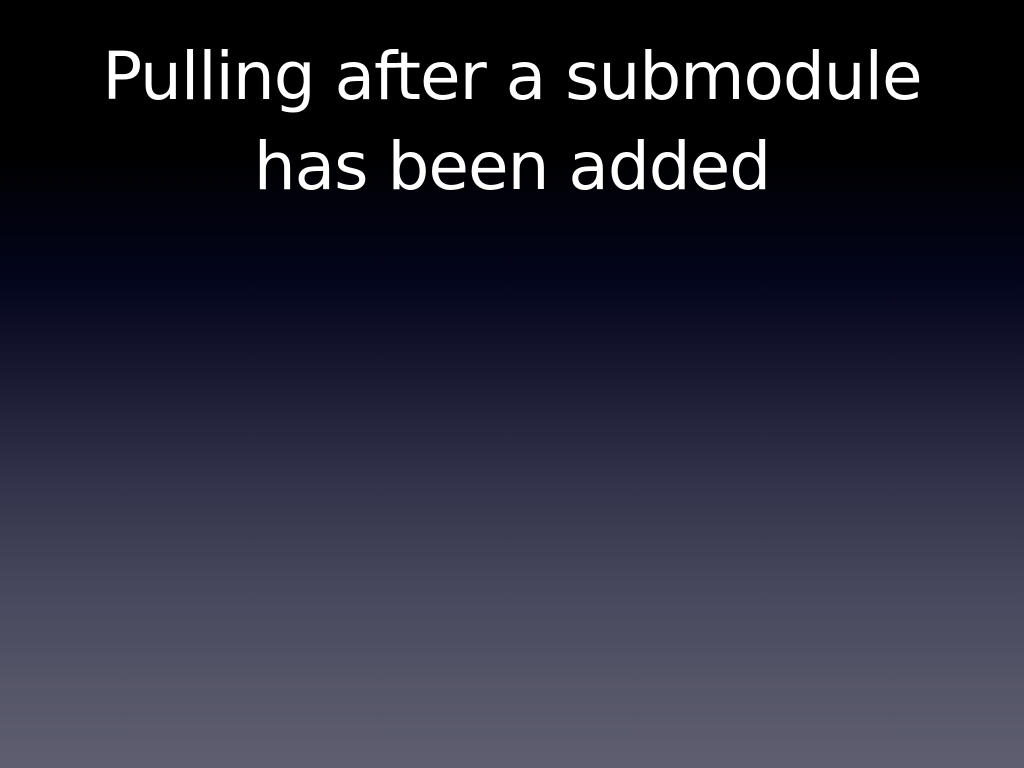  I want to click on slide-title-line-1: Pulling after a submodule, so click(512, 76).